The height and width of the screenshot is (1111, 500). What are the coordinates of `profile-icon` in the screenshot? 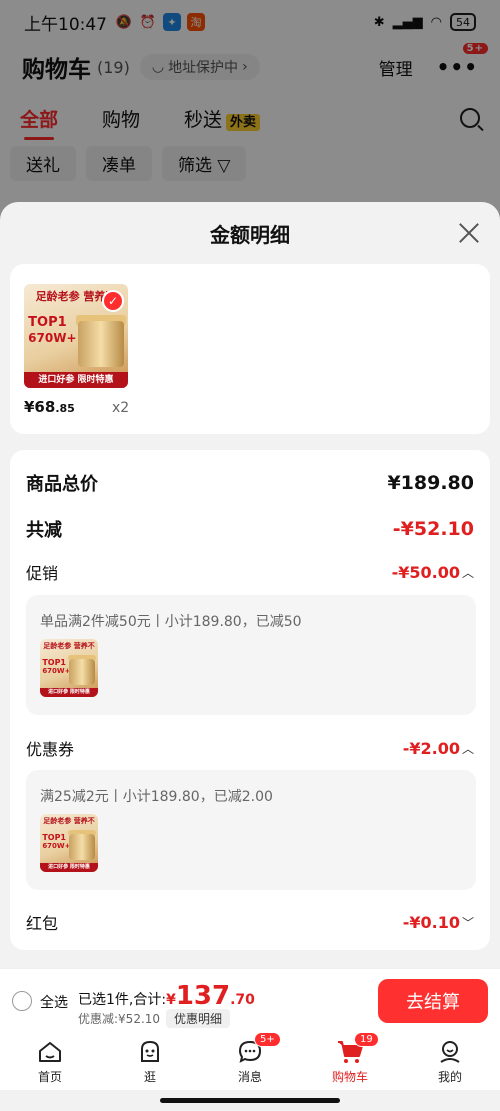 It's located at (450, 1052).